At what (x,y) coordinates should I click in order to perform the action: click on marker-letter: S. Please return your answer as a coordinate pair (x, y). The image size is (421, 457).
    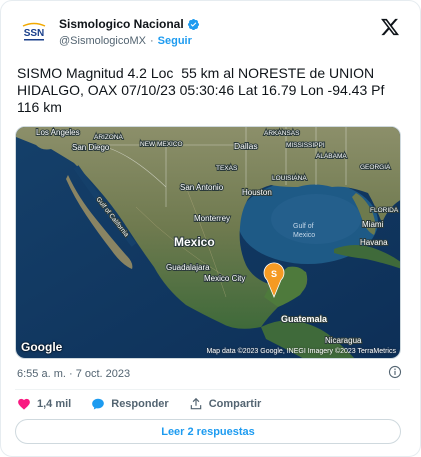
    Looking at the image, I should click on (274, 274).